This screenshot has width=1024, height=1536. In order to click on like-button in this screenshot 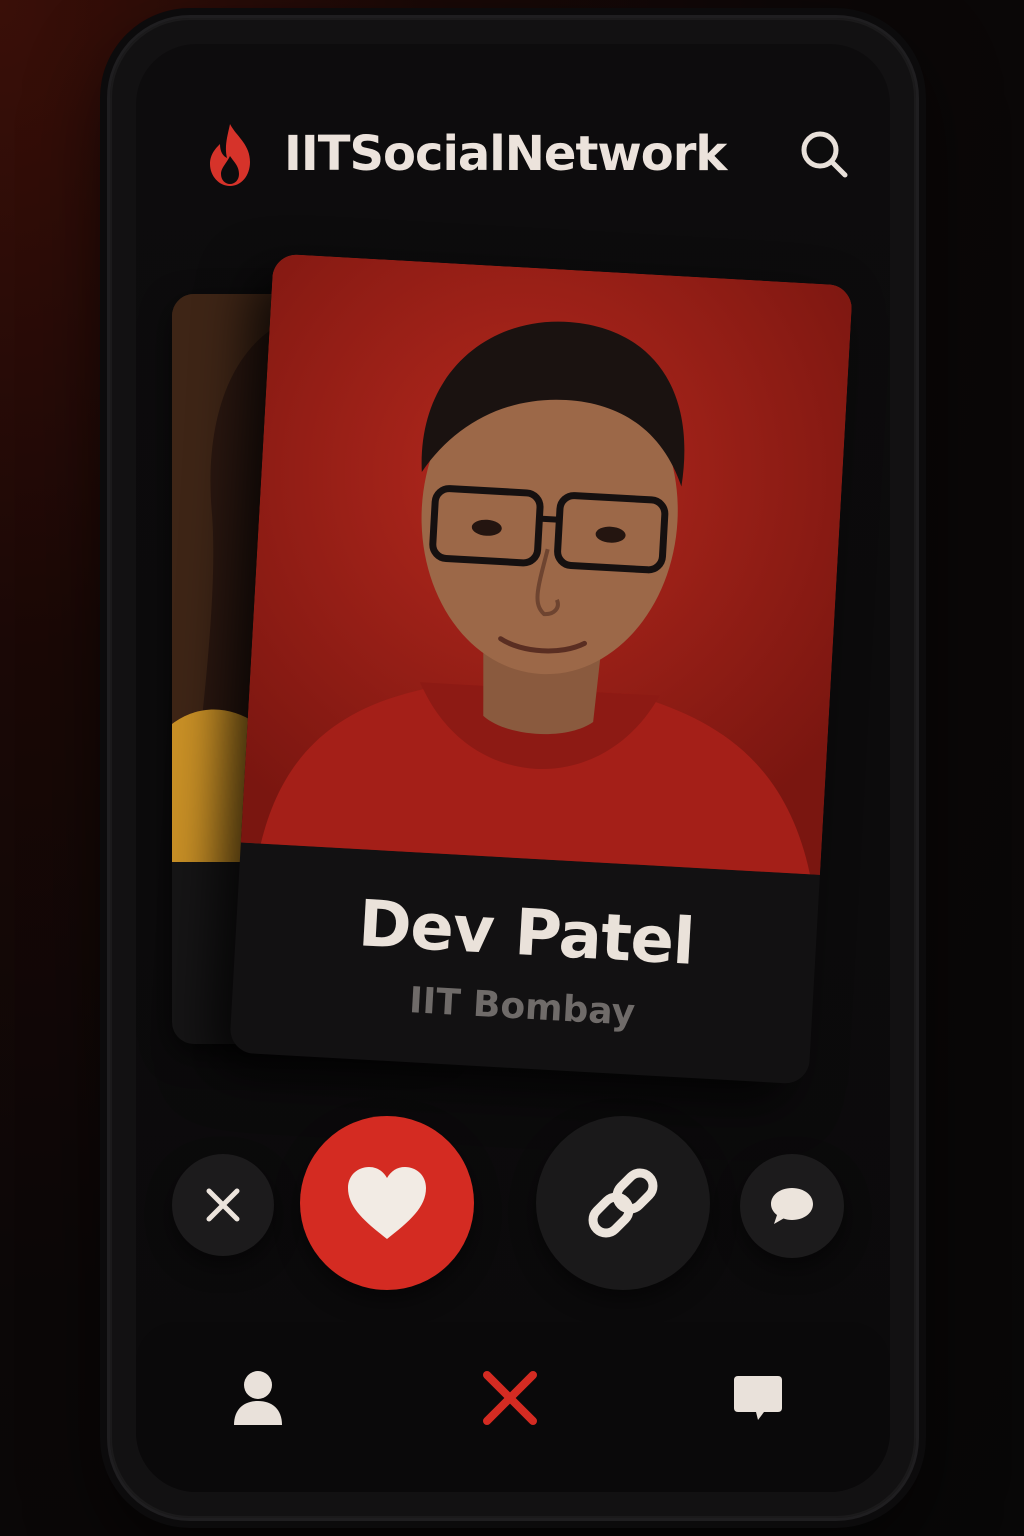, I will do `click(387, 1203)`.